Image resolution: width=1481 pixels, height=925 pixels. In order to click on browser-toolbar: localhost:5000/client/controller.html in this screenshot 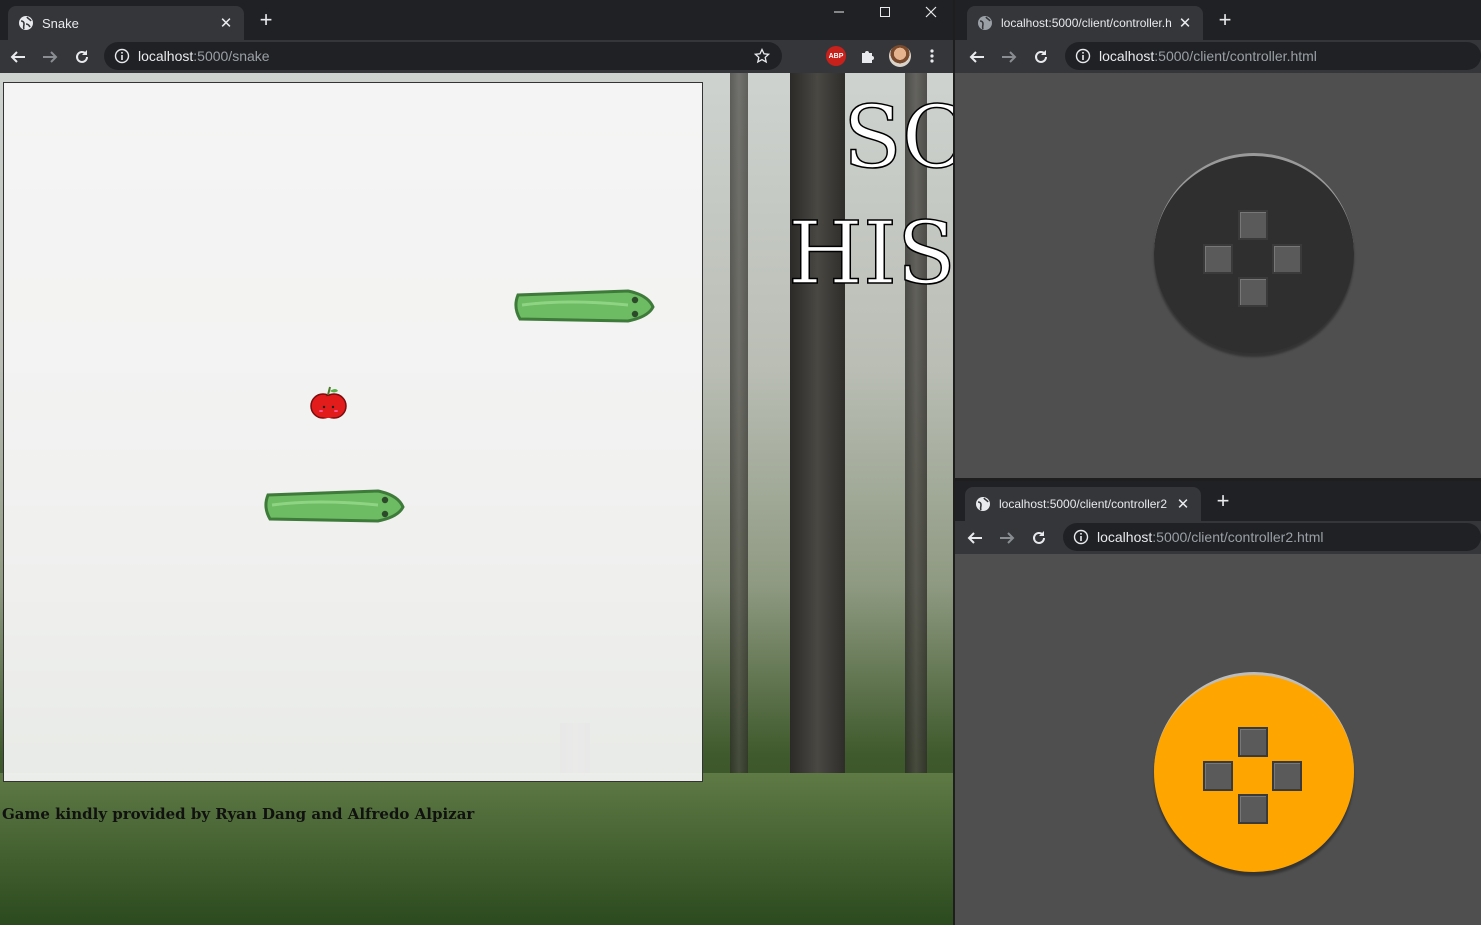, I will do `click(1218, 56)`.